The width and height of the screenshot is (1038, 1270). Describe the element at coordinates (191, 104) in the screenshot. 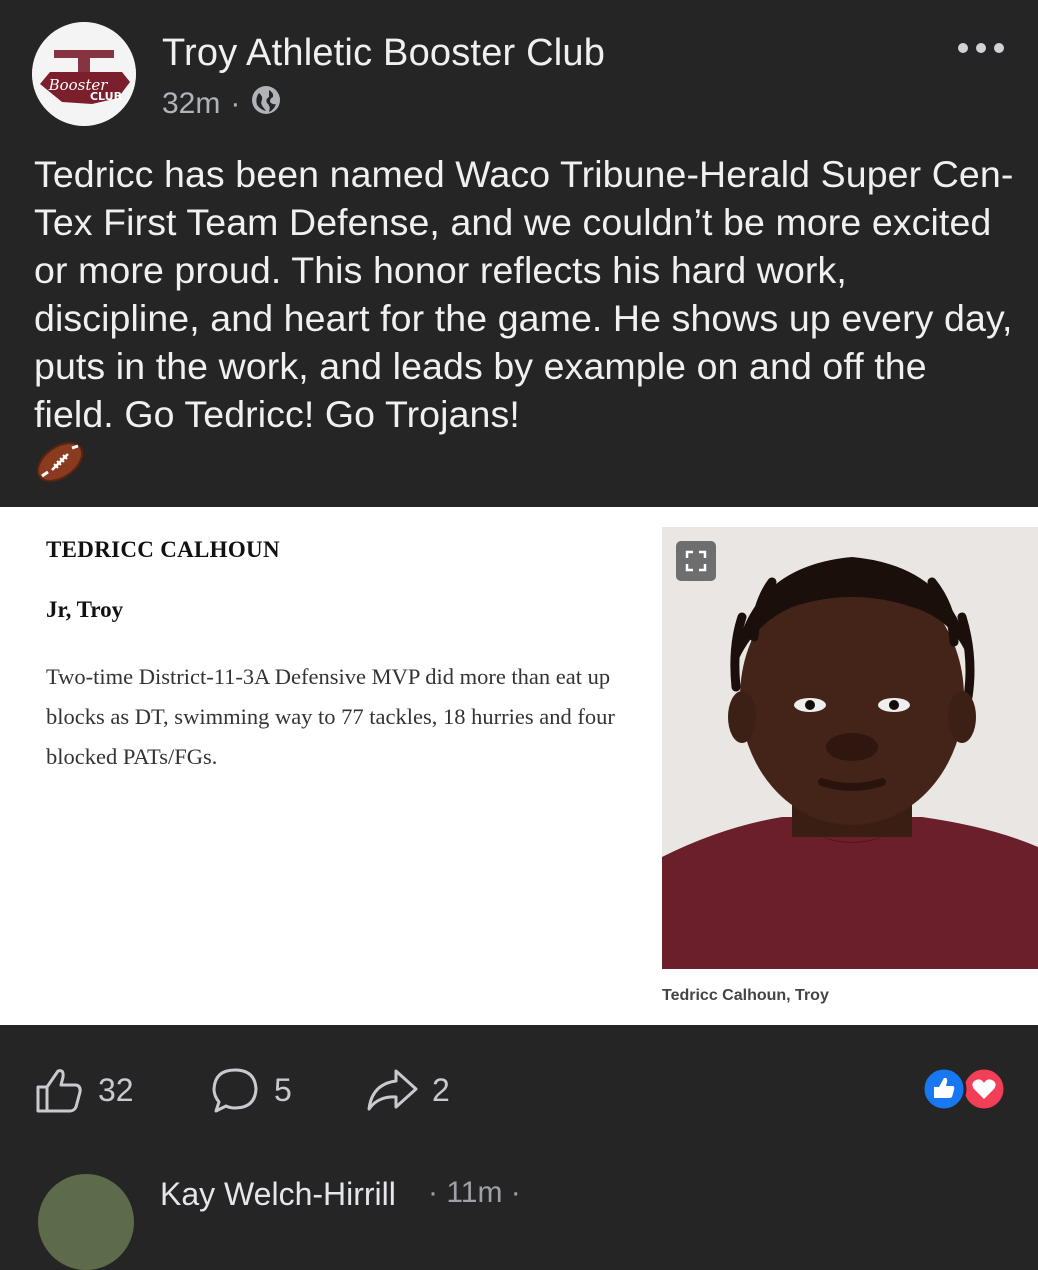

I see `post-time: 32m` at that location.